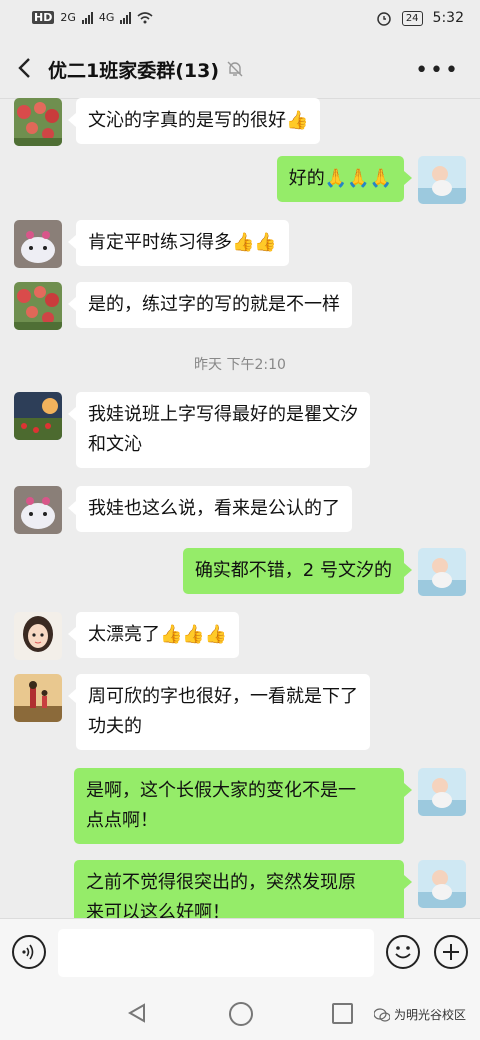  I want to click on message-bubble: 文沁的字真的是写的很好👍, so click(194, 121).